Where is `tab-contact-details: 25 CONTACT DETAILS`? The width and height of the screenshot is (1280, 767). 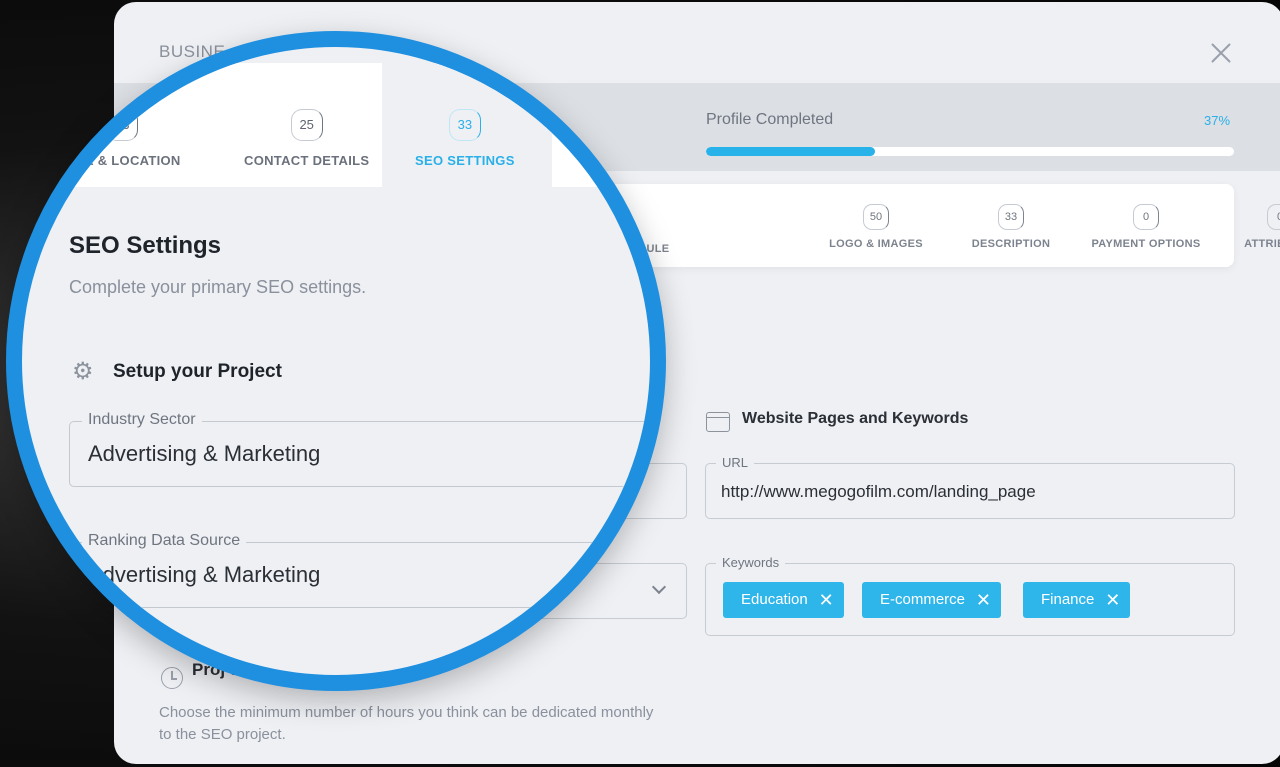
tab-contact-details: 25 CONTACT DETAILS is located at coordinates (306, 138).